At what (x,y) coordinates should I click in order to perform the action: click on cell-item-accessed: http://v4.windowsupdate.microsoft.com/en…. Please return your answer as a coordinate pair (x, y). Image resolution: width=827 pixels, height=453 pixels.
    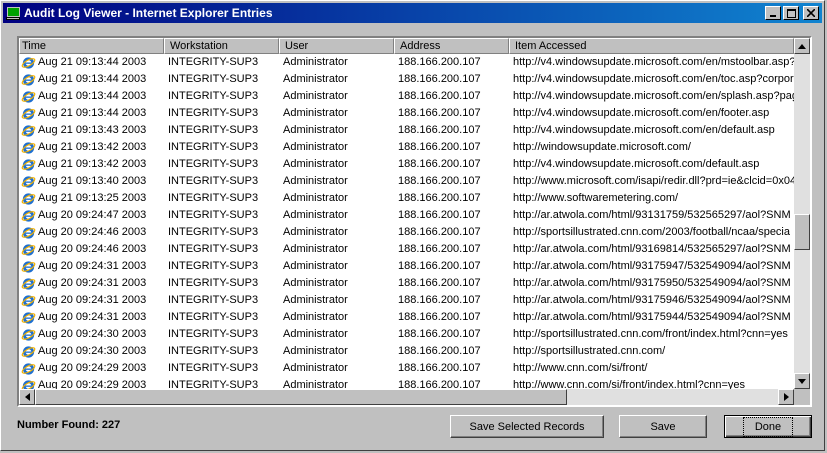
    Looking at the image, I should click on (644, 130).